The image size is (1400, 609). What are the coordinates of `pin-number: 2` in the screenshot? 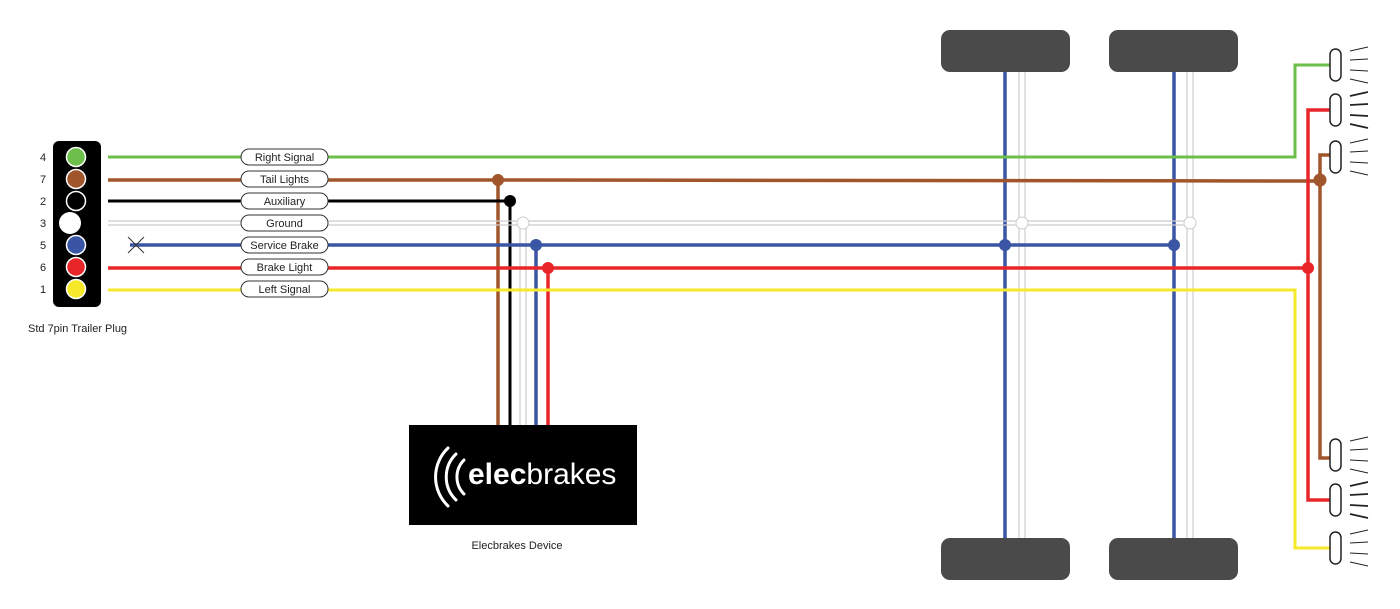 It's located at (43, 202).